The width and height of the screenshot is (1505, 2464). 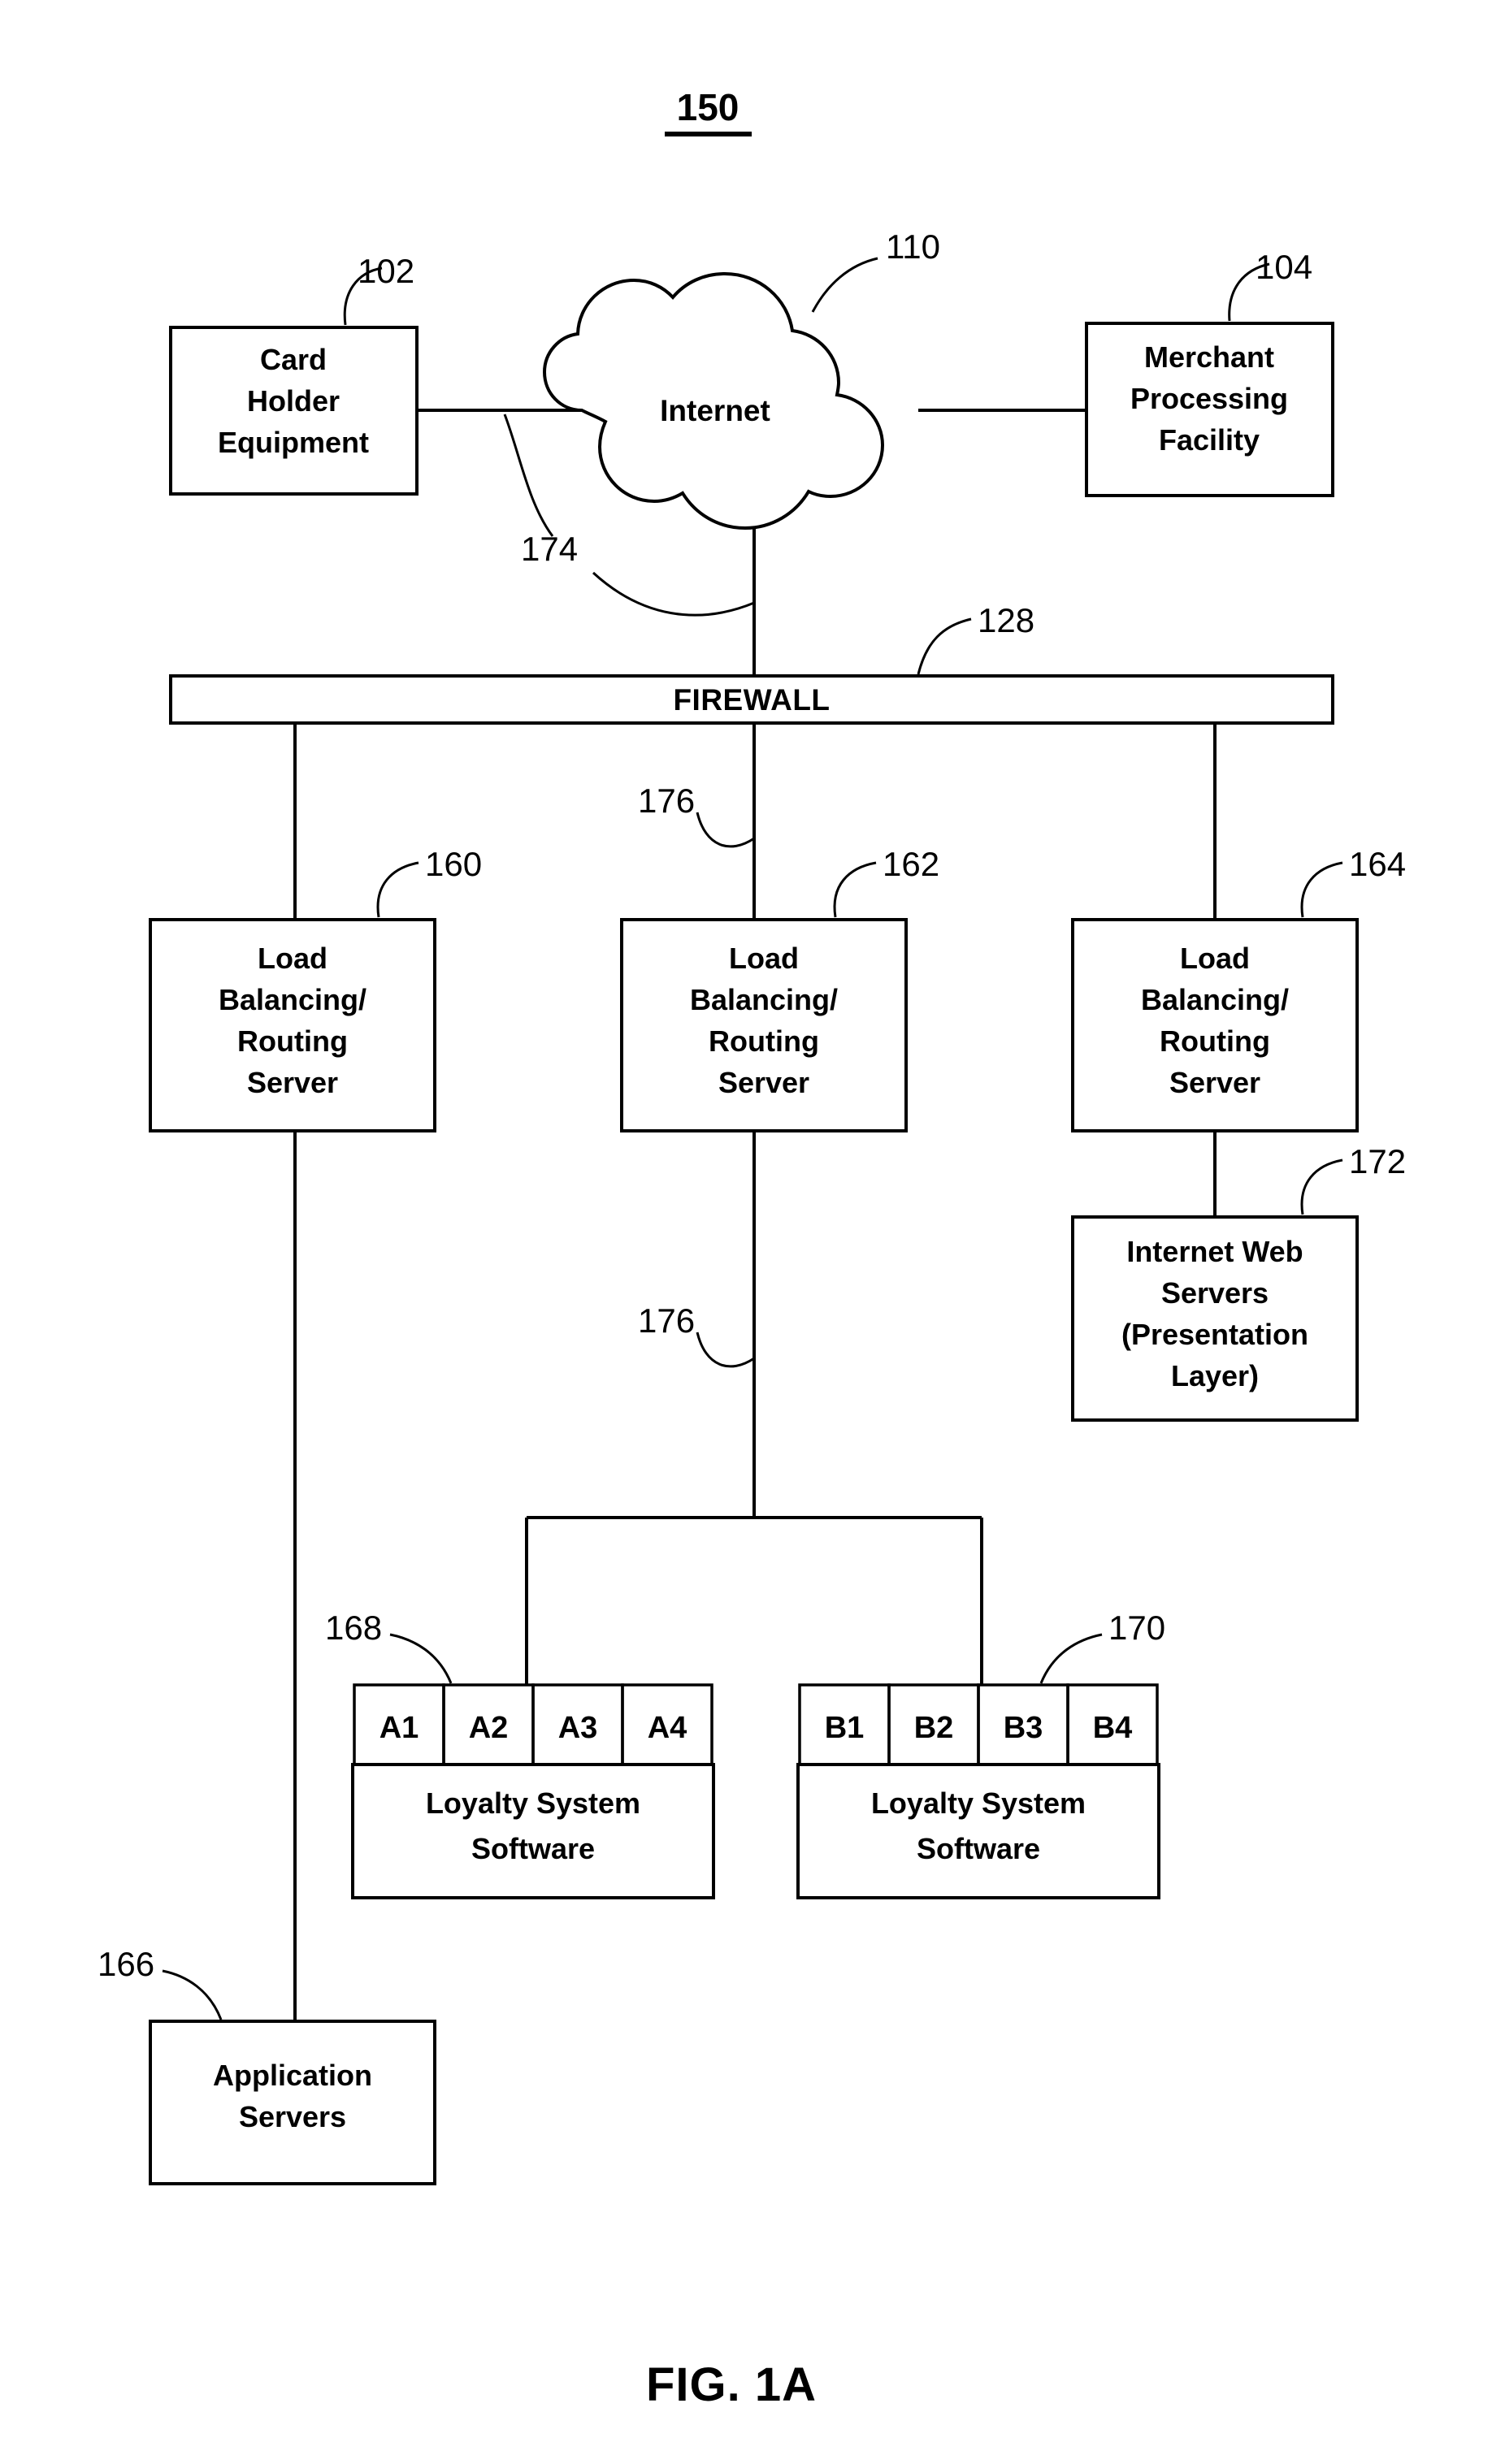 What do you see at coordinates (292, 1082) in the screenshot?
I see `lb-left-line-4: Server` at bounding box center [292, 1082].